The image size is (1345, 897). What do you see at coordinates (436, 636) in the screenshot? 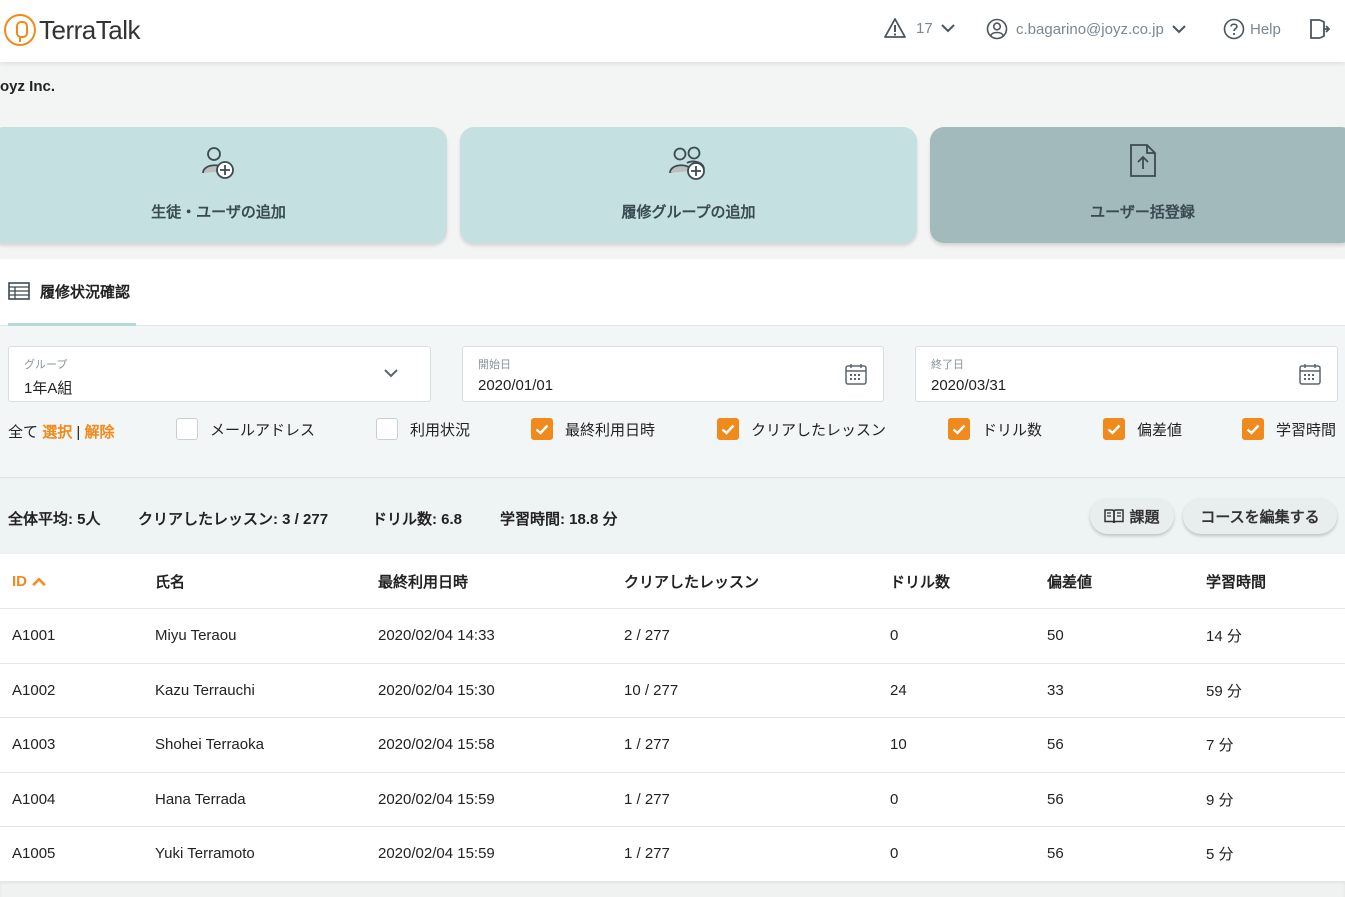
I see `cell-last-used: 2020/02/04 14:33` at bounding box center [436, 636].